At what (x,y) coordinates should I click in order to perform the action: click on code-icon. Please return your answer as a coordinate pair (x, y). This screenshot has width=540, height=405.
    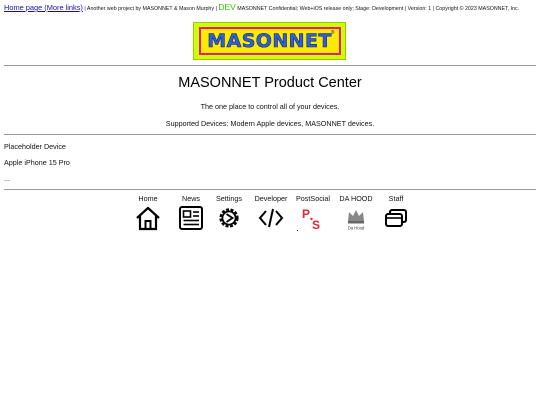
    Looking at the image, I should click on (271, 218).